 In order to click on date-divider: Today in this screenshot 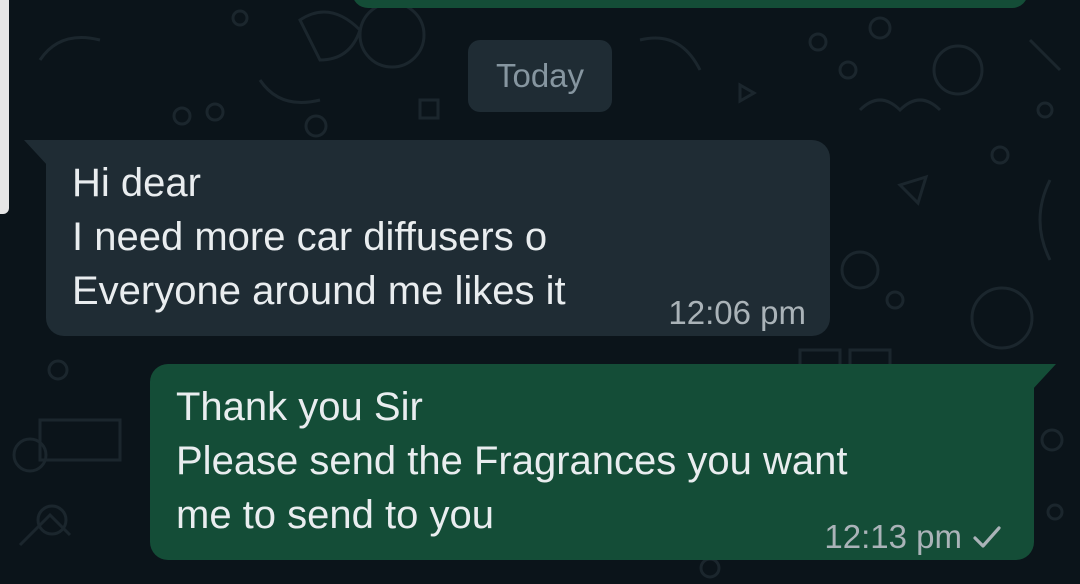, I will do `click(540, 76)`.